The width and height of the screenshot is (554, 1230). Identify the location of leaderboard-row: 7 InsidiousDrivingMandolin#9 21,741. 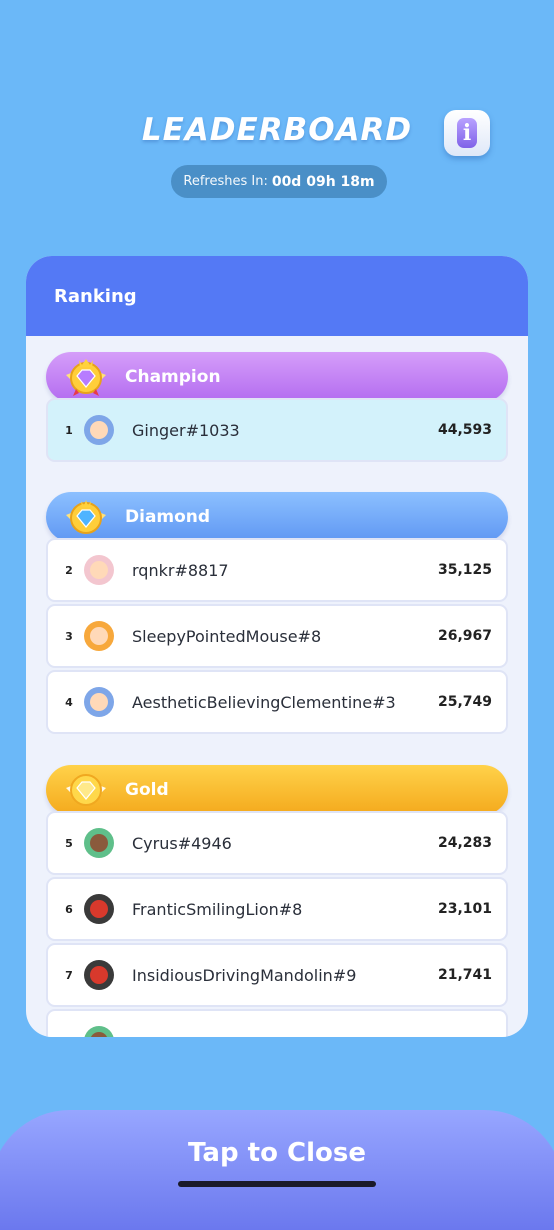
(277, 975).